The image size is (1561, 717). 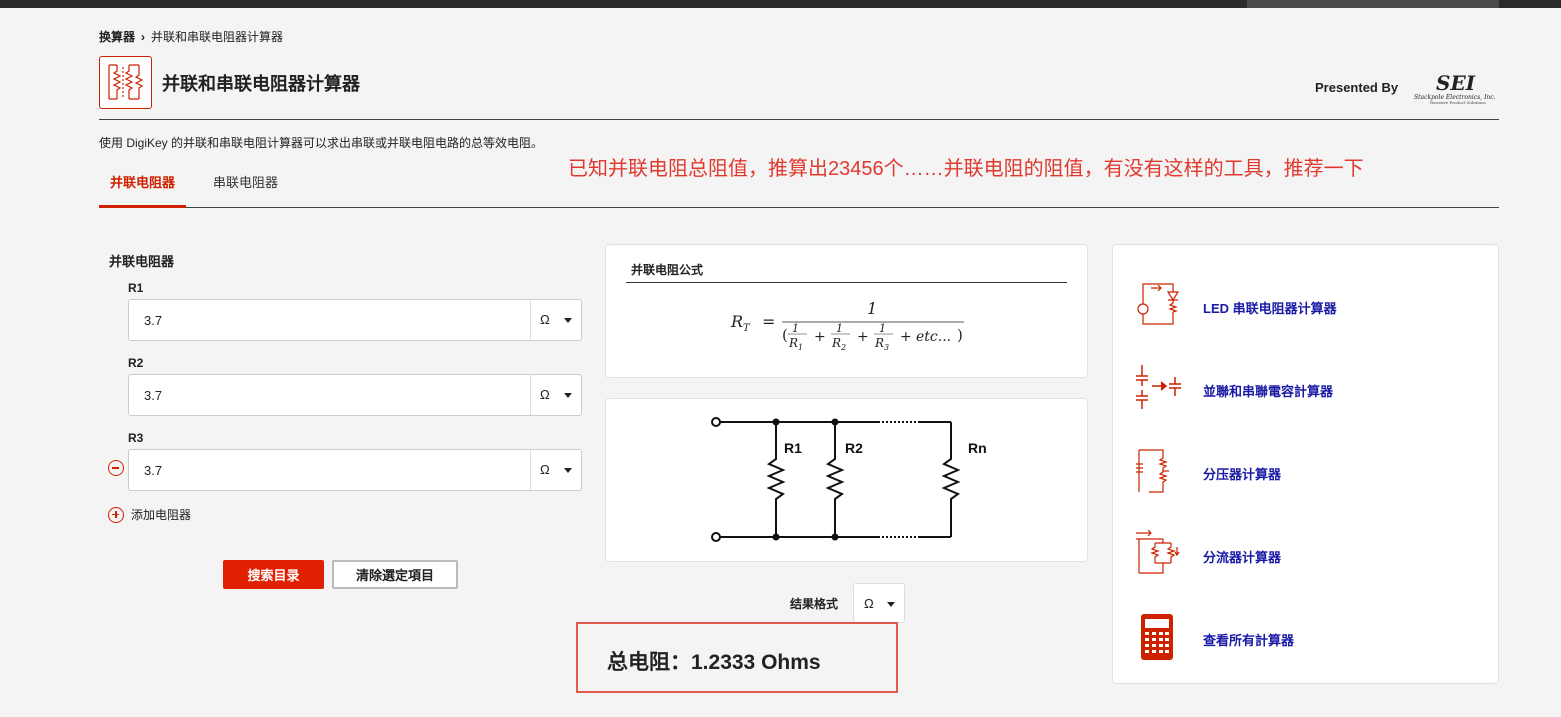 What do you see at coordinates (116, 514) in the screenshot?
I see `plus-circle-icon` at bounding box center [116, 514].